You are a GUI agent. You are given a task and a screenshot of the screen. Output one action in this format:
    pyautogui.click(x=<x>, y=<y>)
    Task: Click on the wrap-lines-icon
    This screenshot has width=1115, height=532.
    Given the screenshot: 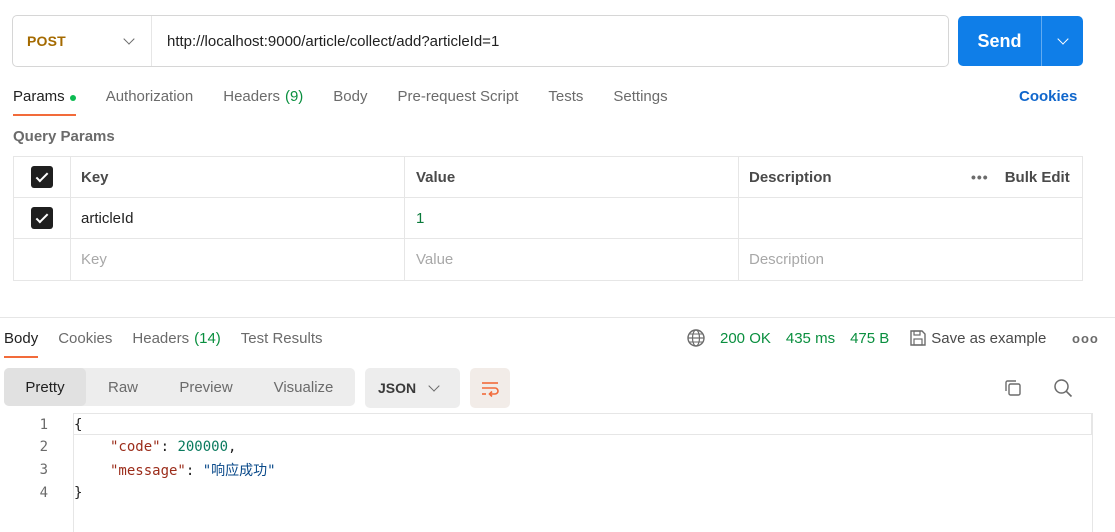 What is the action you would take?
    pyautogui.click(x=490, y=389)
    